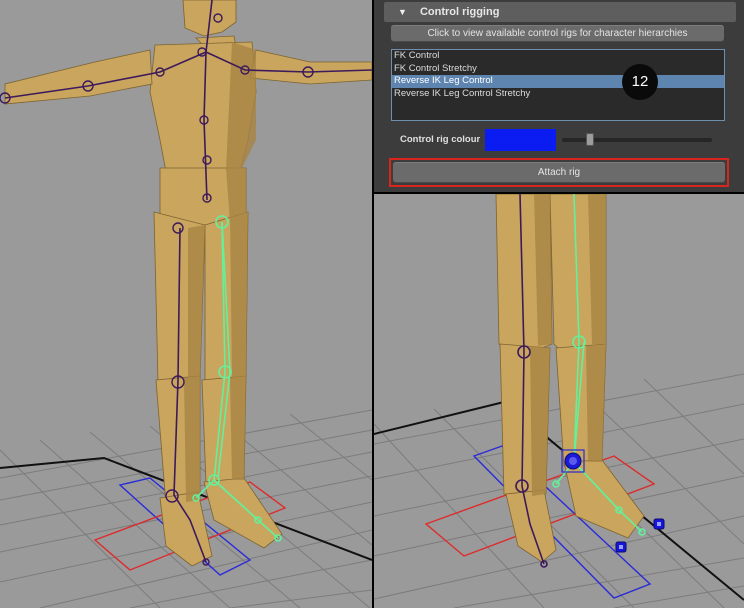  I want to click on attach-rig-highlight: Attach rig, so click(559, 172).